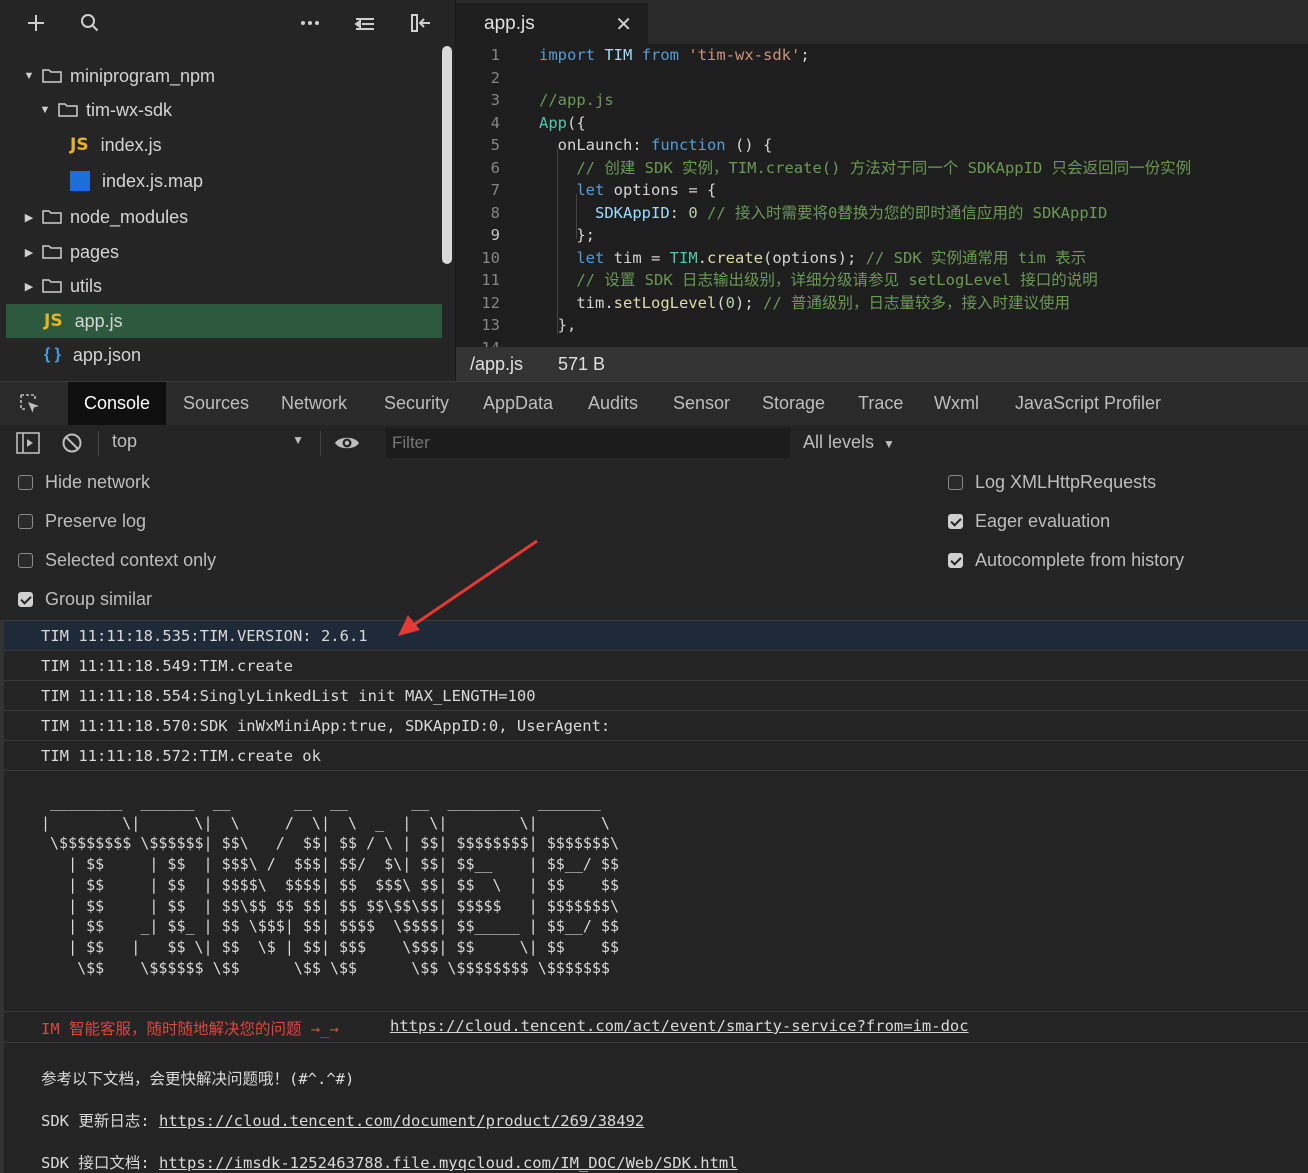  Describe the element at coordinates (882, 190) in the screenshot. I see `code-line: 7 let options = {` at that location.